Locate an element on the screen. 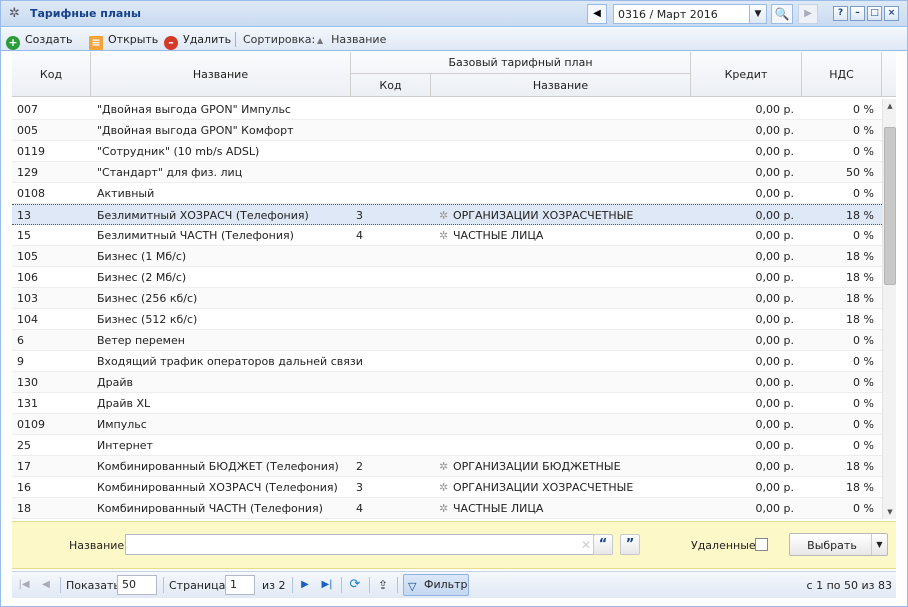  cell-base-code: 3 is located at coordinates (359, 215).